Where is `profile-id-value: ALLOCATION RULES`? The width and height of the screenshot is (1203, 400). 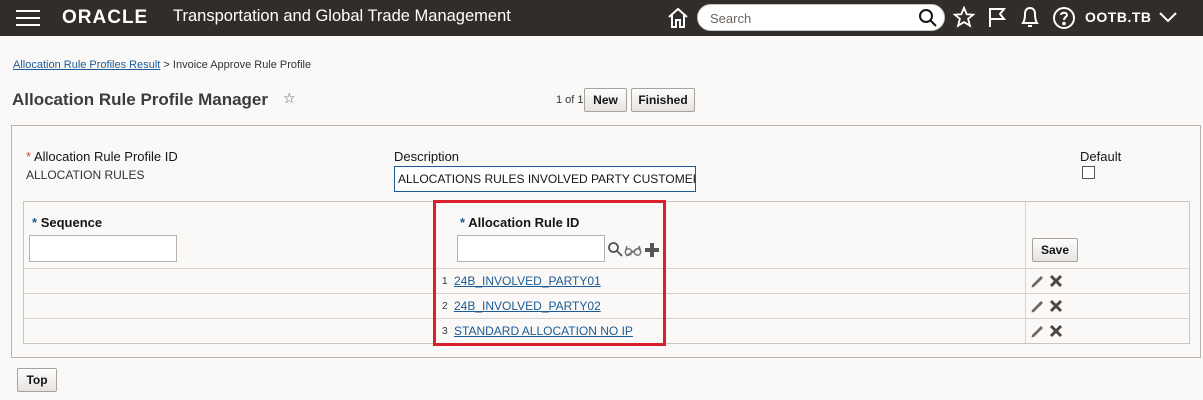 profile-id-value: ALLOCATION RULES is located at coordinates (85, 175).